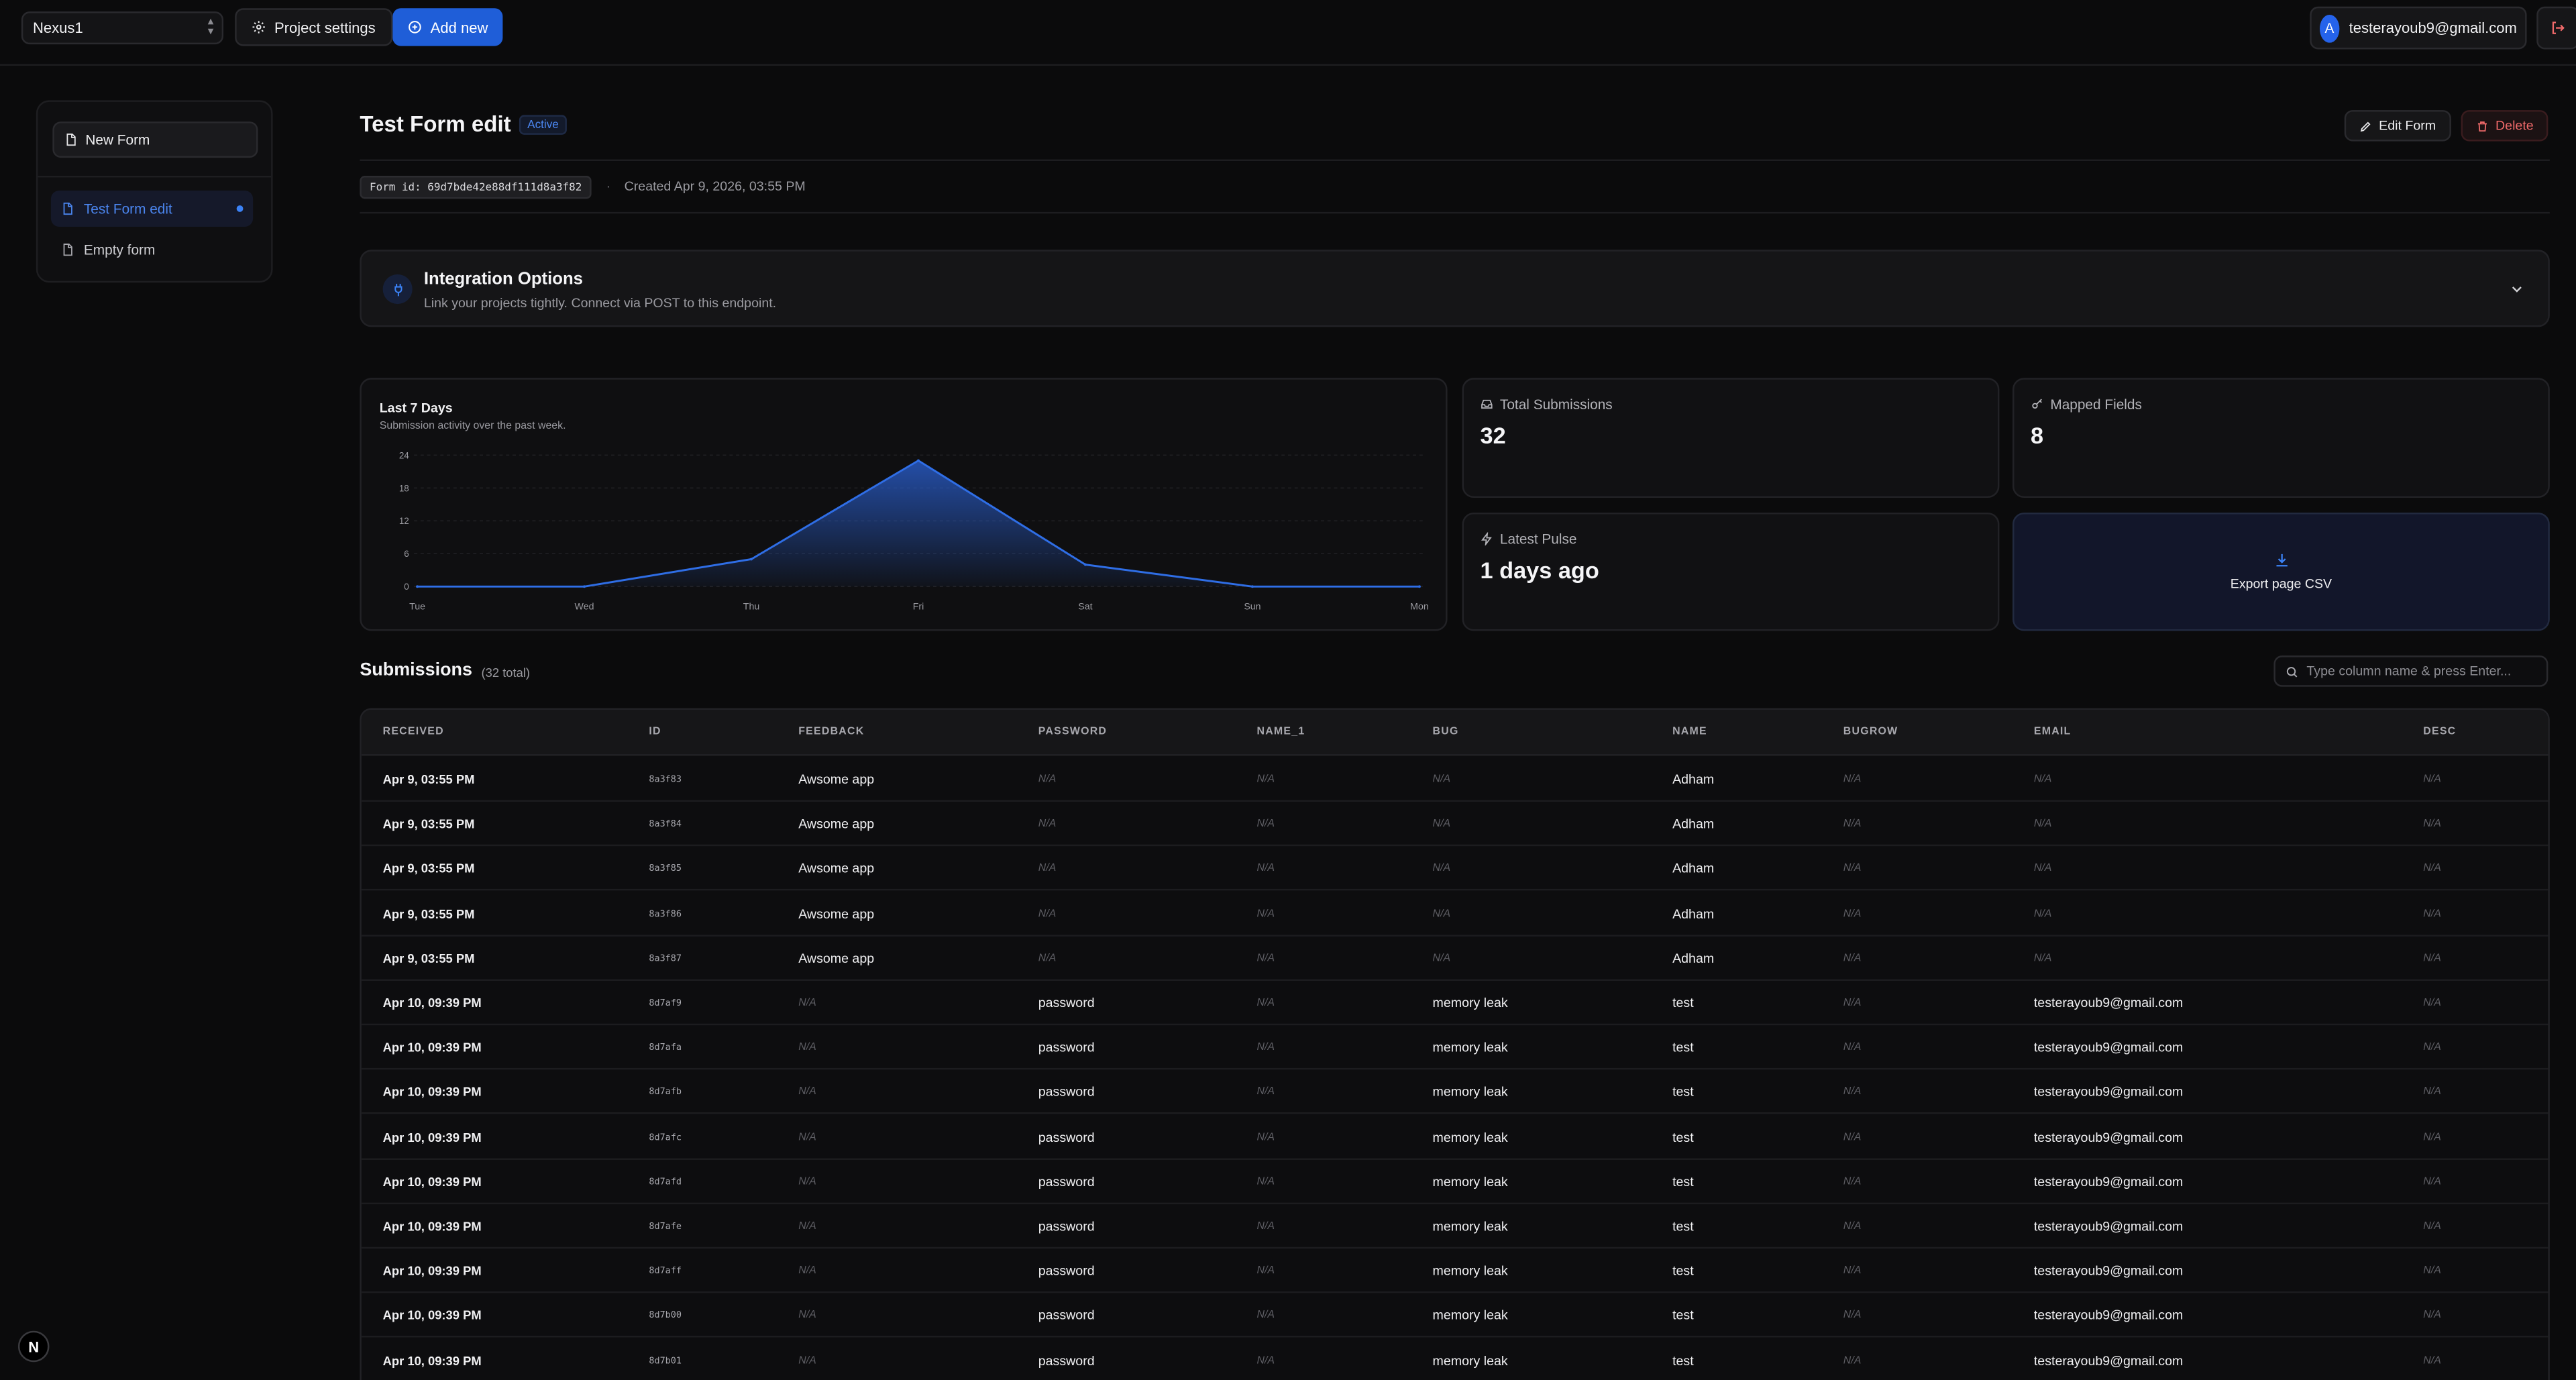  Describe the element at coordinates (155, 139) in the screenshot. I see `new-form-button: New Form` at that location.